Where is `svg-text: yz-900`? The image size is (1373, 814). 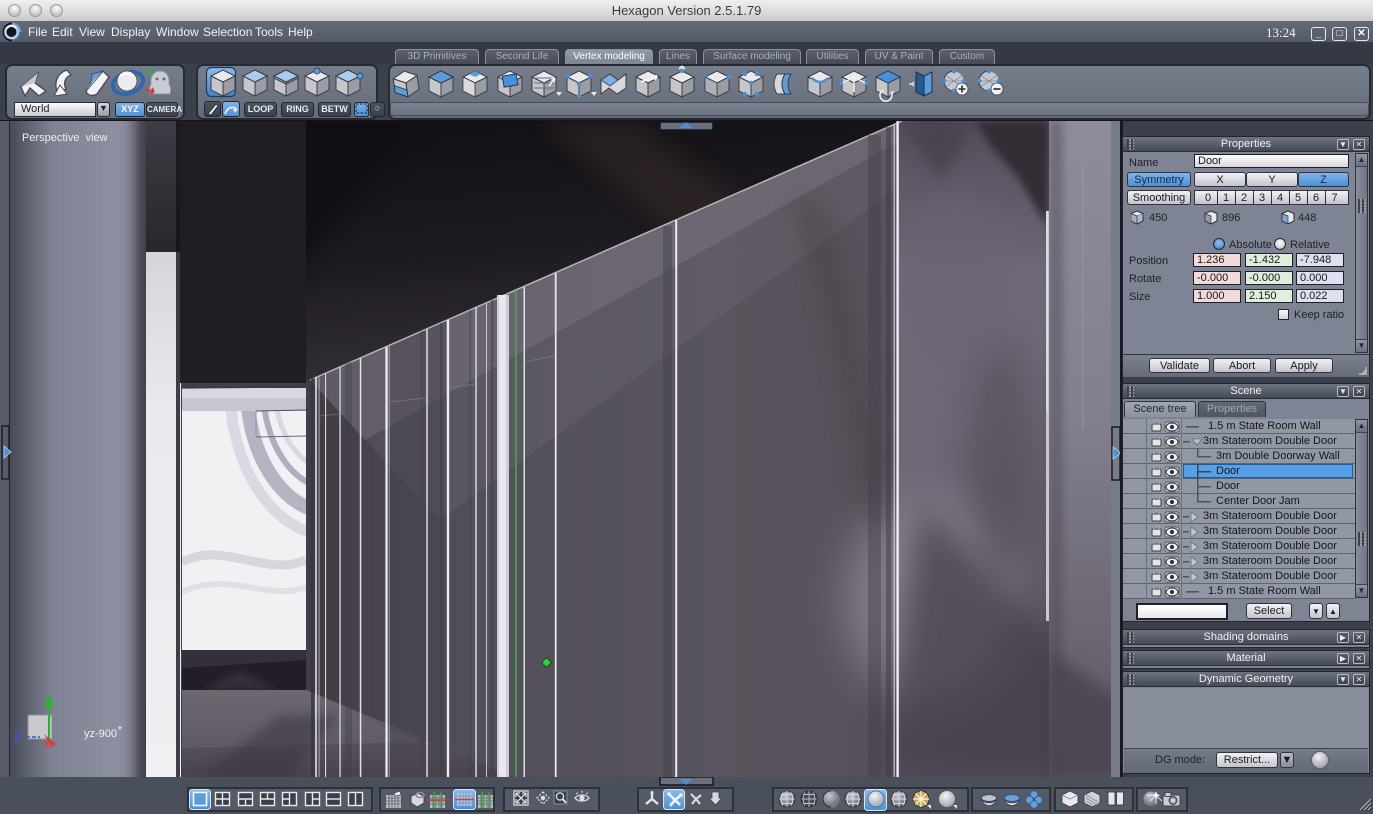 svg-text: yz-900 is located at coordinates (100, 734).